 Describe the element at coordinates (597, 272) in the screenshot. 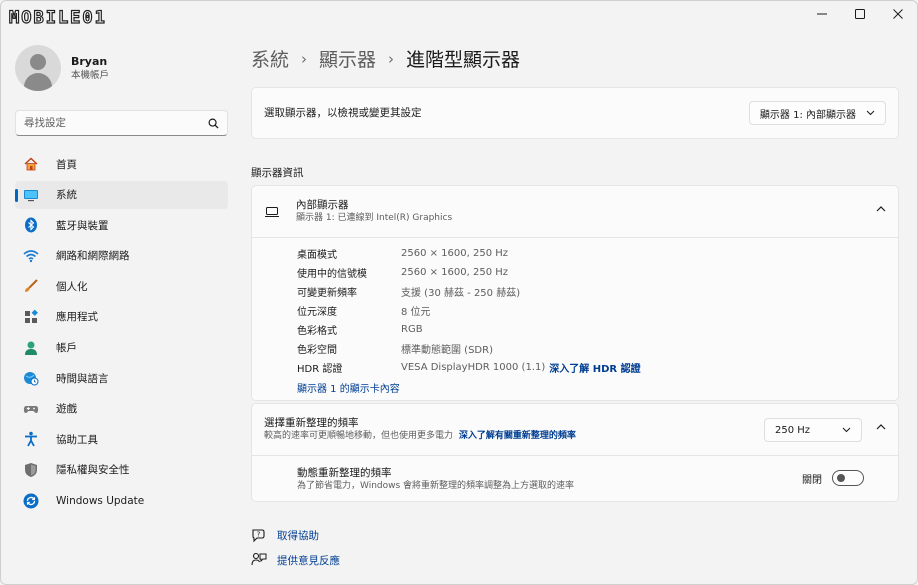

I see `info-row: 使用中的信號模 2560 × 1600, 250 Hz` at that location.